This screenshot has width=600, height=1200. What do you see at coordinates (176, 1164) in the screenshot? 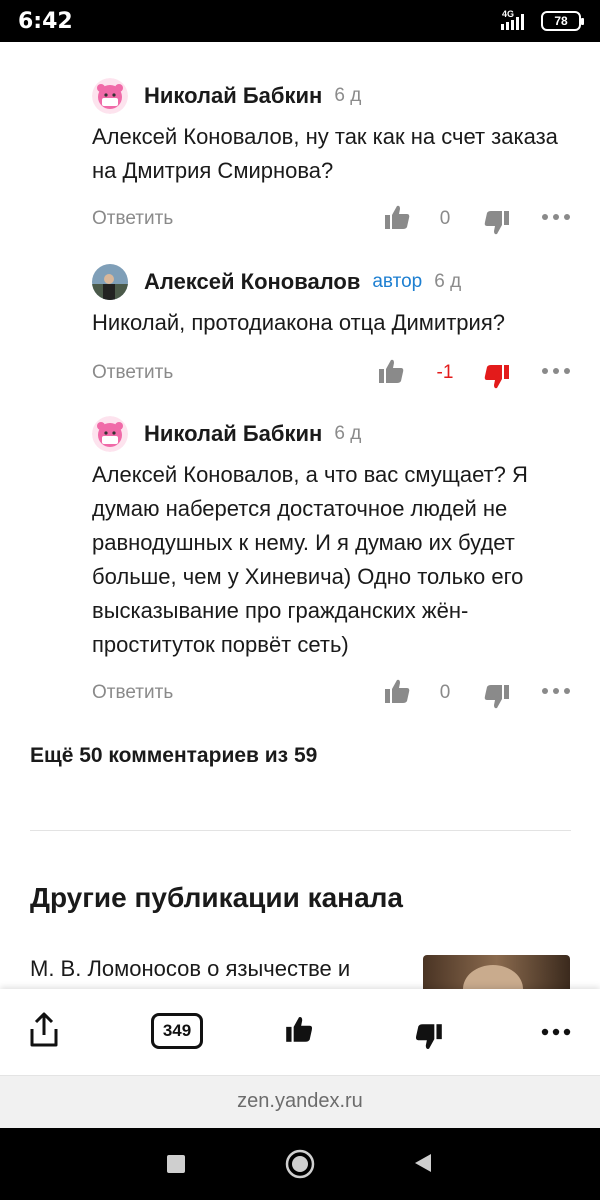
I see `recents-icon` at bounding box center [176, 1164].